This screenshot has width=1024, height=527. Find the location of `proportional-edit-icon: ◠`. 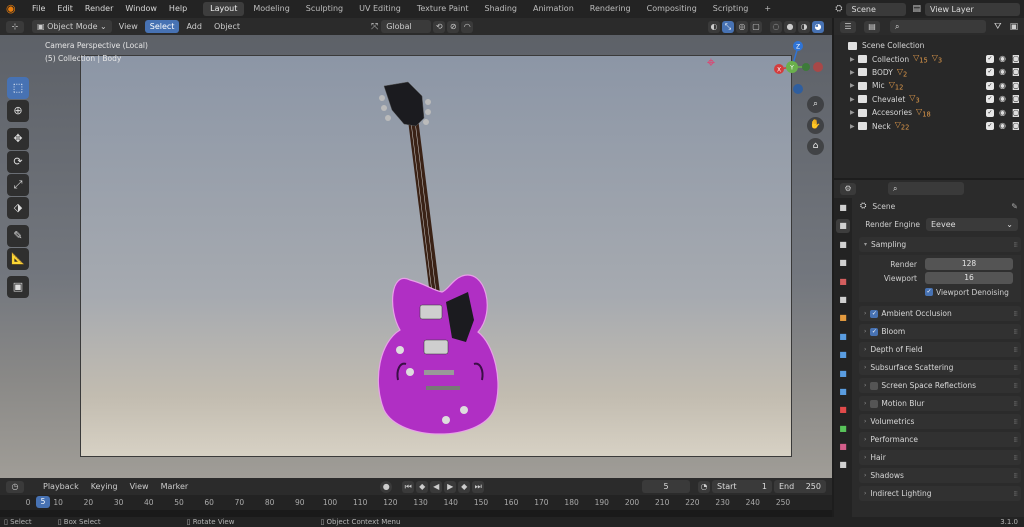

proportional-edit-icon: ◠ is located at coordinates (467, 26).